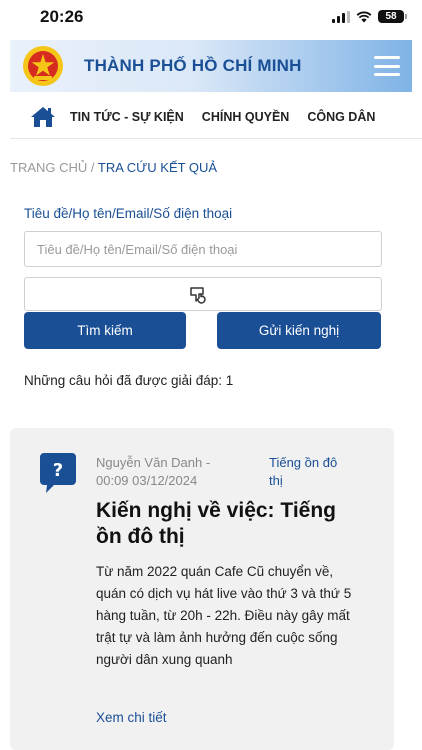  Describe the element at coordinates (157, 167) in the screenshot. I see `breadcrumb-current: TRA CỨU KẾT QUẢ` at that location.